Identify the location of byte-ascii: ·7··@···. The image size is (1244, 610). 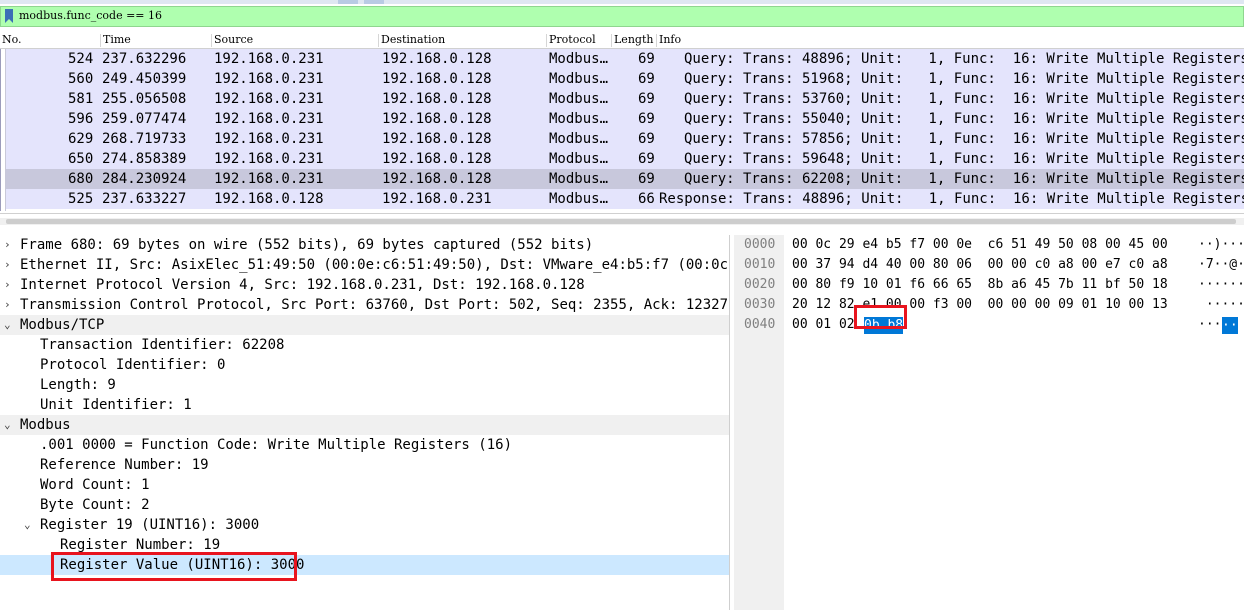
(1221, 265).